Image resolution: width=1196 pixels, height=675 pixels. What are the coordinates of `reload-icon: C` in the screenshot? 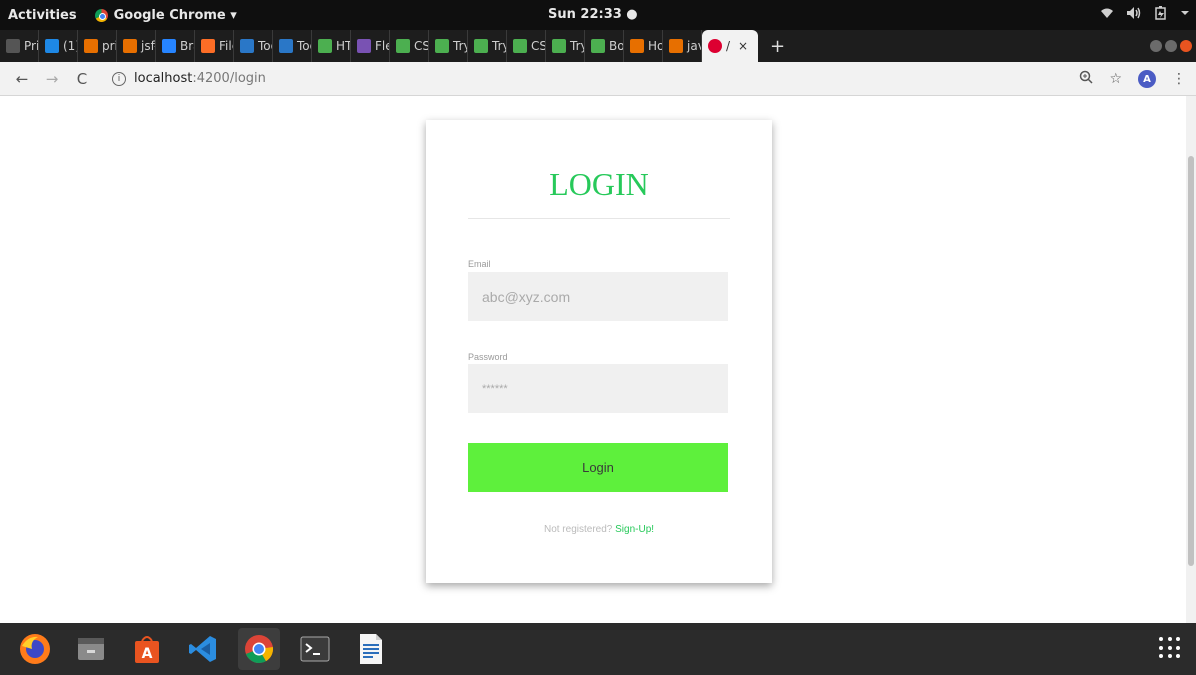 It's located at (82, 79).